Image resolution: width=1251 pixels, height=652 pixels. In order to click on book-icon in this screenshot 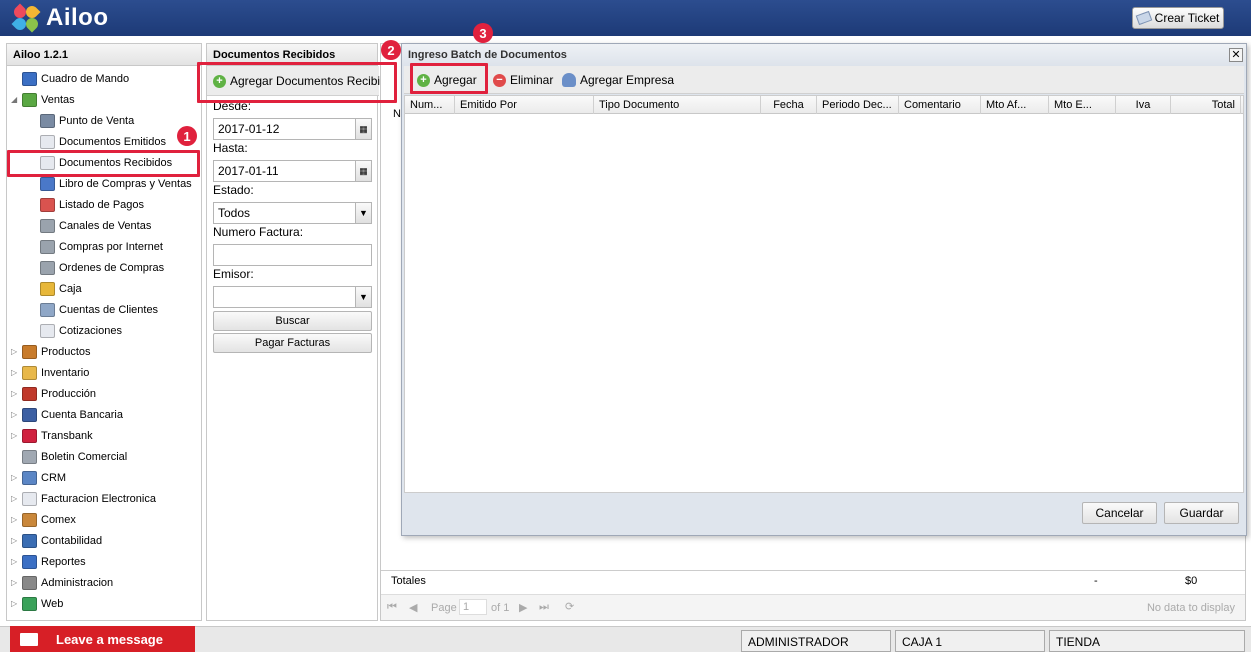, I will do `click(47, 184)`.